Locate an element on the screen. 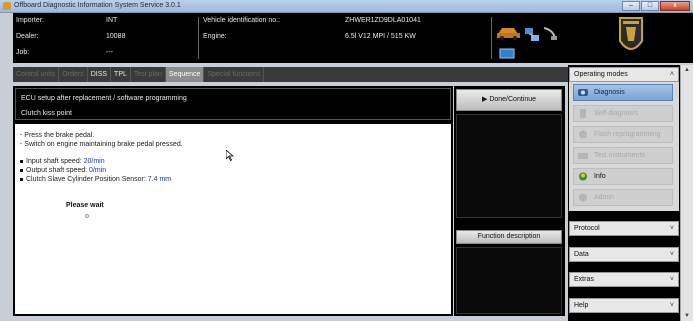 The image size is (693, 321). done-continue-label: Done/Continue is located at coordinates (513, 99).